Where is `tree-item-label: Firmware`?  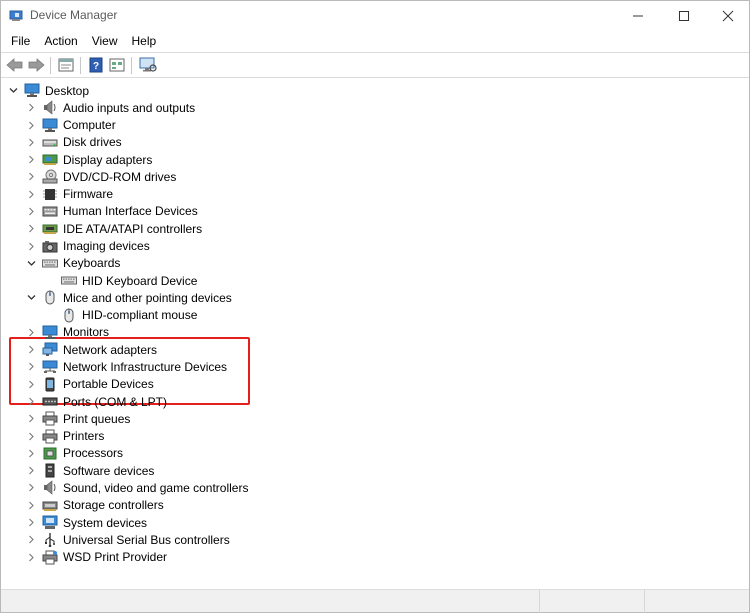
tree-item-label: Firmware is located at coordinates (88, 194).